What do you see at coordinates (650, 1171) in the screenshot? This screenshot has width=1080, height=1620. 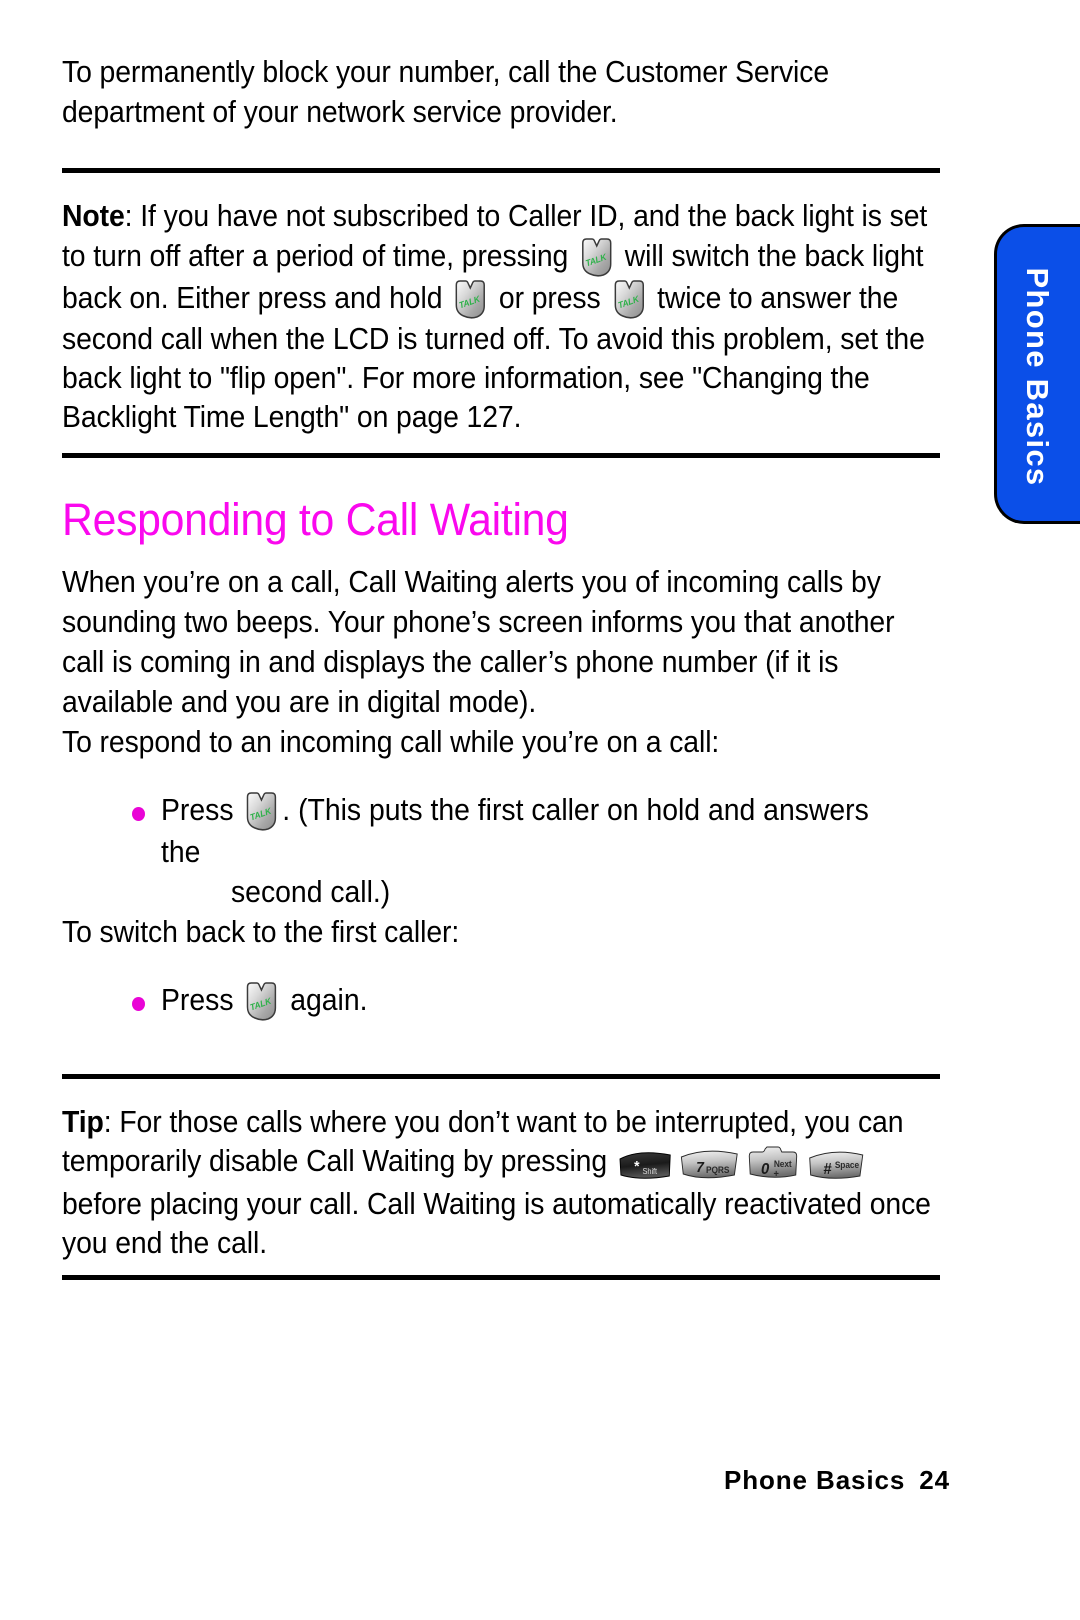 I see `svg-text: Shift` at bounding box center [650, 1171].